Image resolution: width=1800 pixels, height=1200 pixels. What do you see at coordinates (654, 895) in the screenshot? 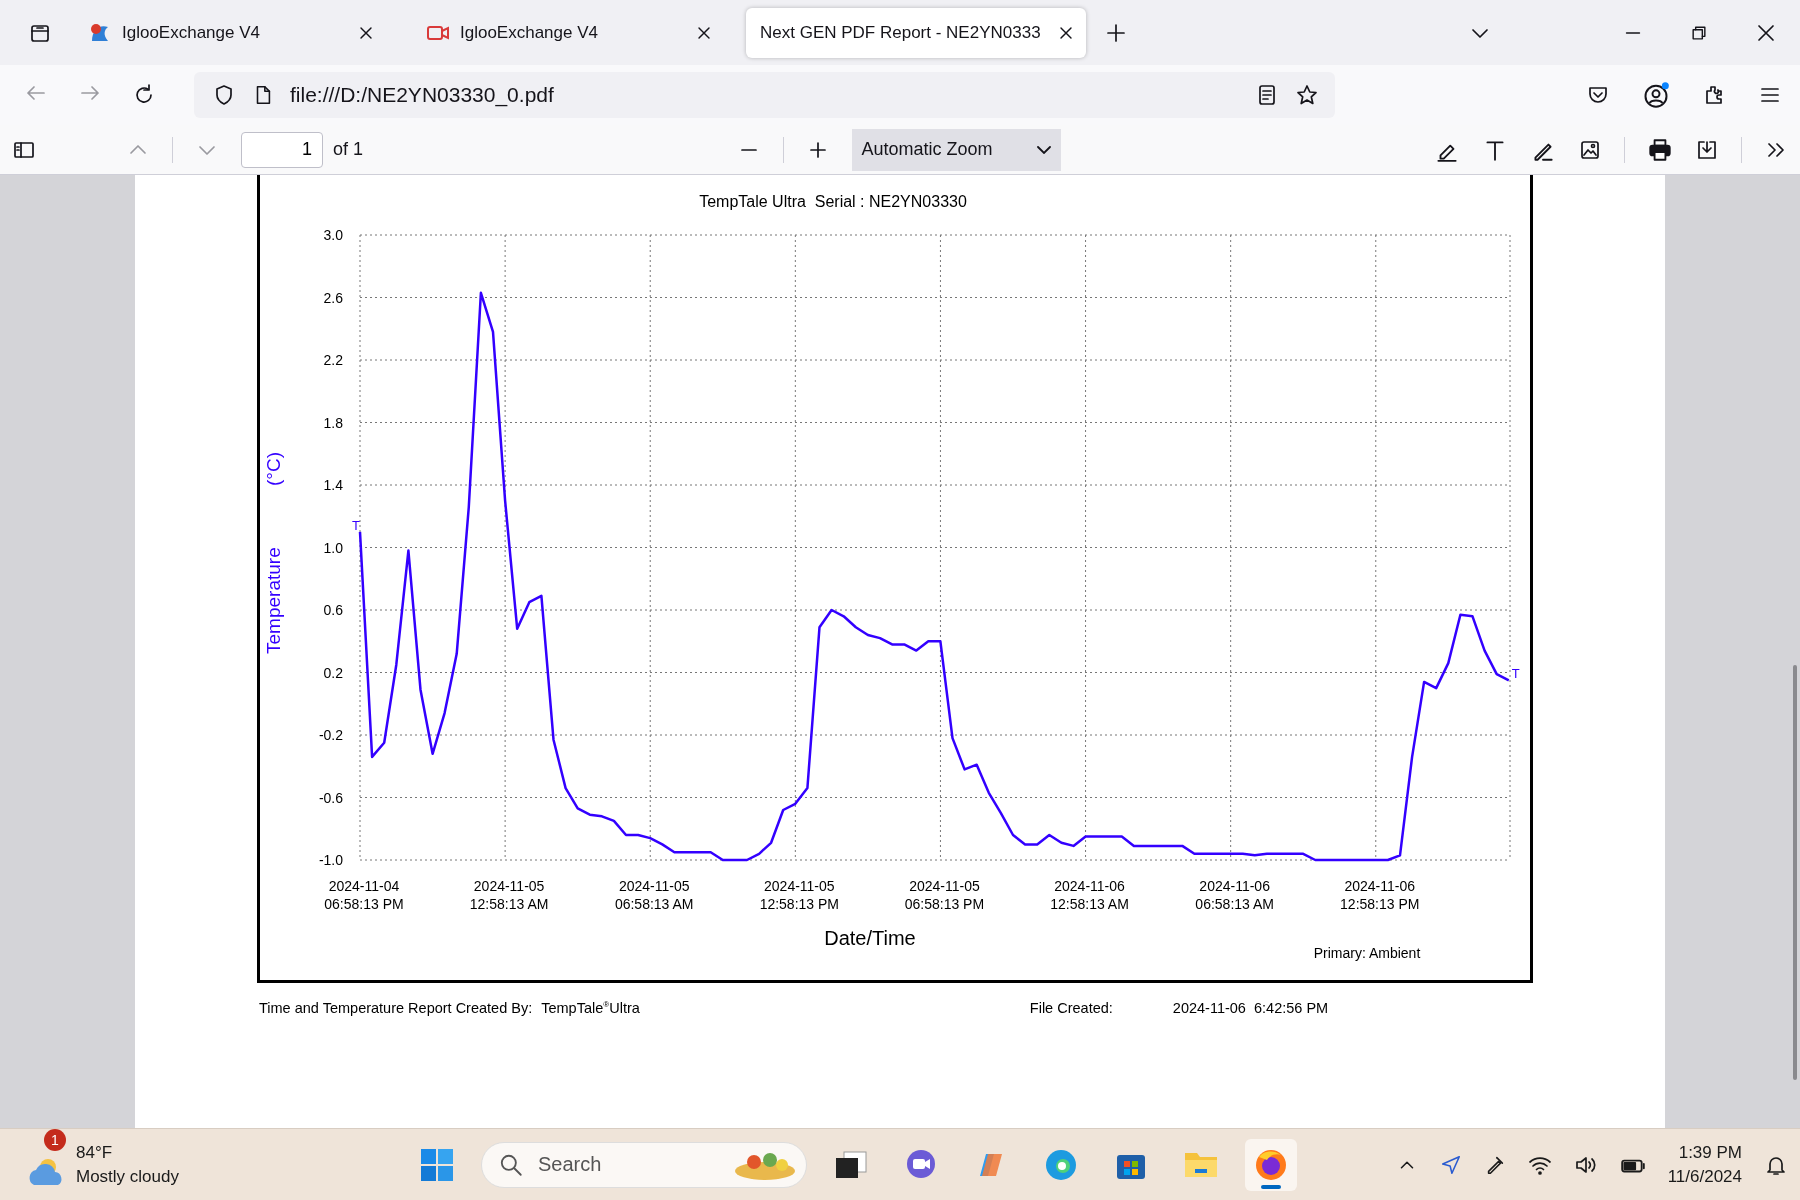
I see `x-axis-tick-label: 2024-11-05 06:58:13 AM` at bounding box center [654, 895].